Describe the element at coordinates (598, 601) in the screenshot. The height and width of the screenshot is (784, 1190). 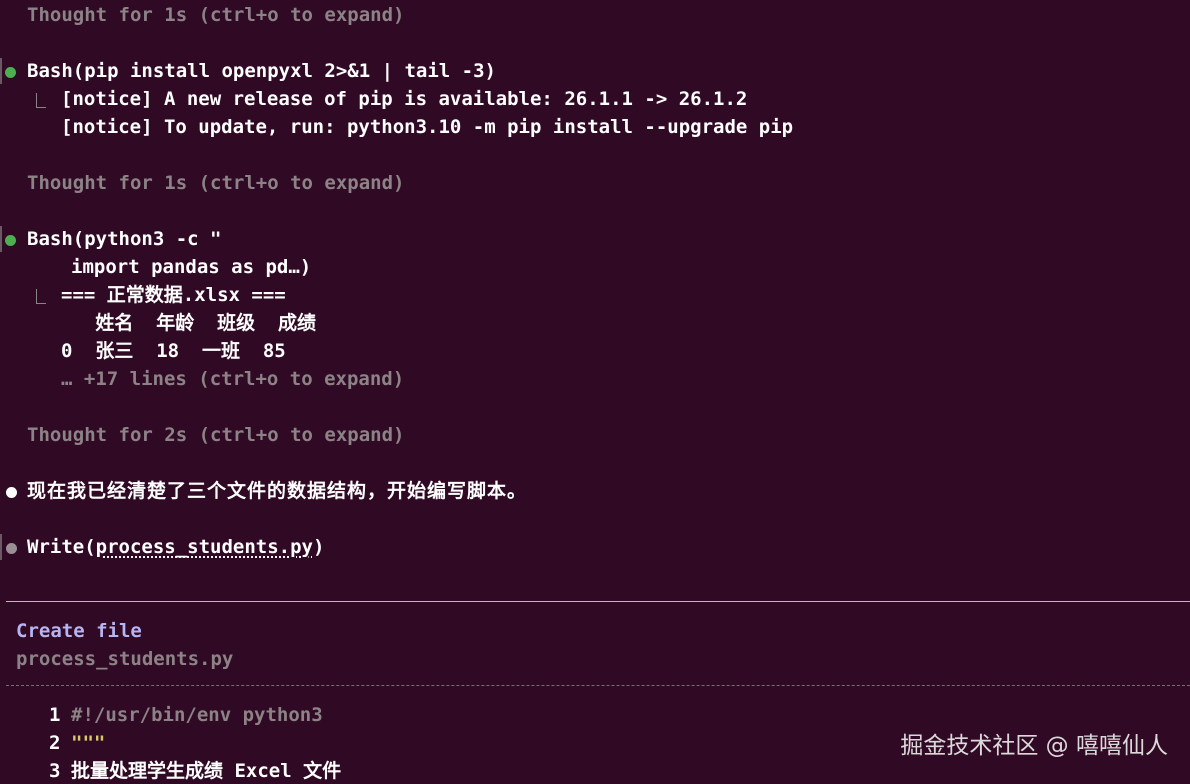
I see `panel-top-divider` at that location.